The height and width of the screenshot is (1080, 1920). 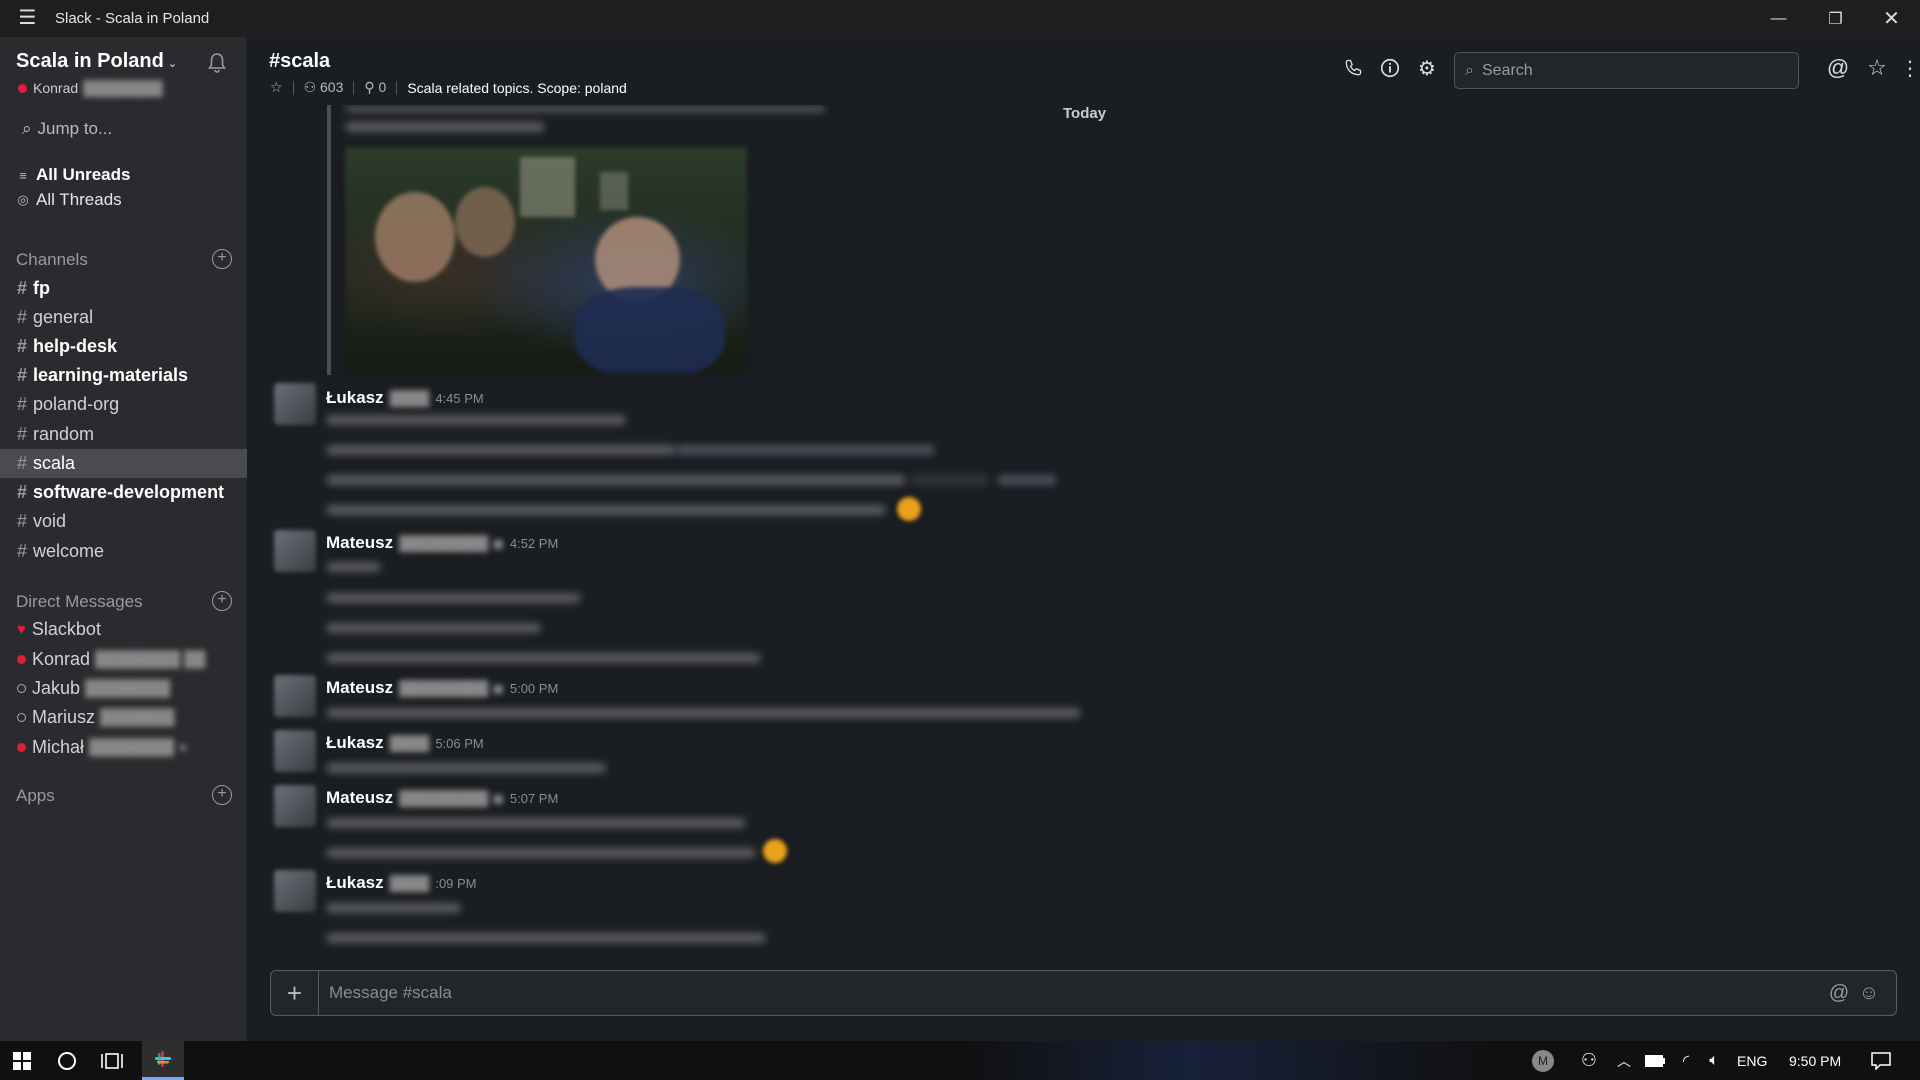 I want to click on channel-label: scala, so click(x=54, y=463).